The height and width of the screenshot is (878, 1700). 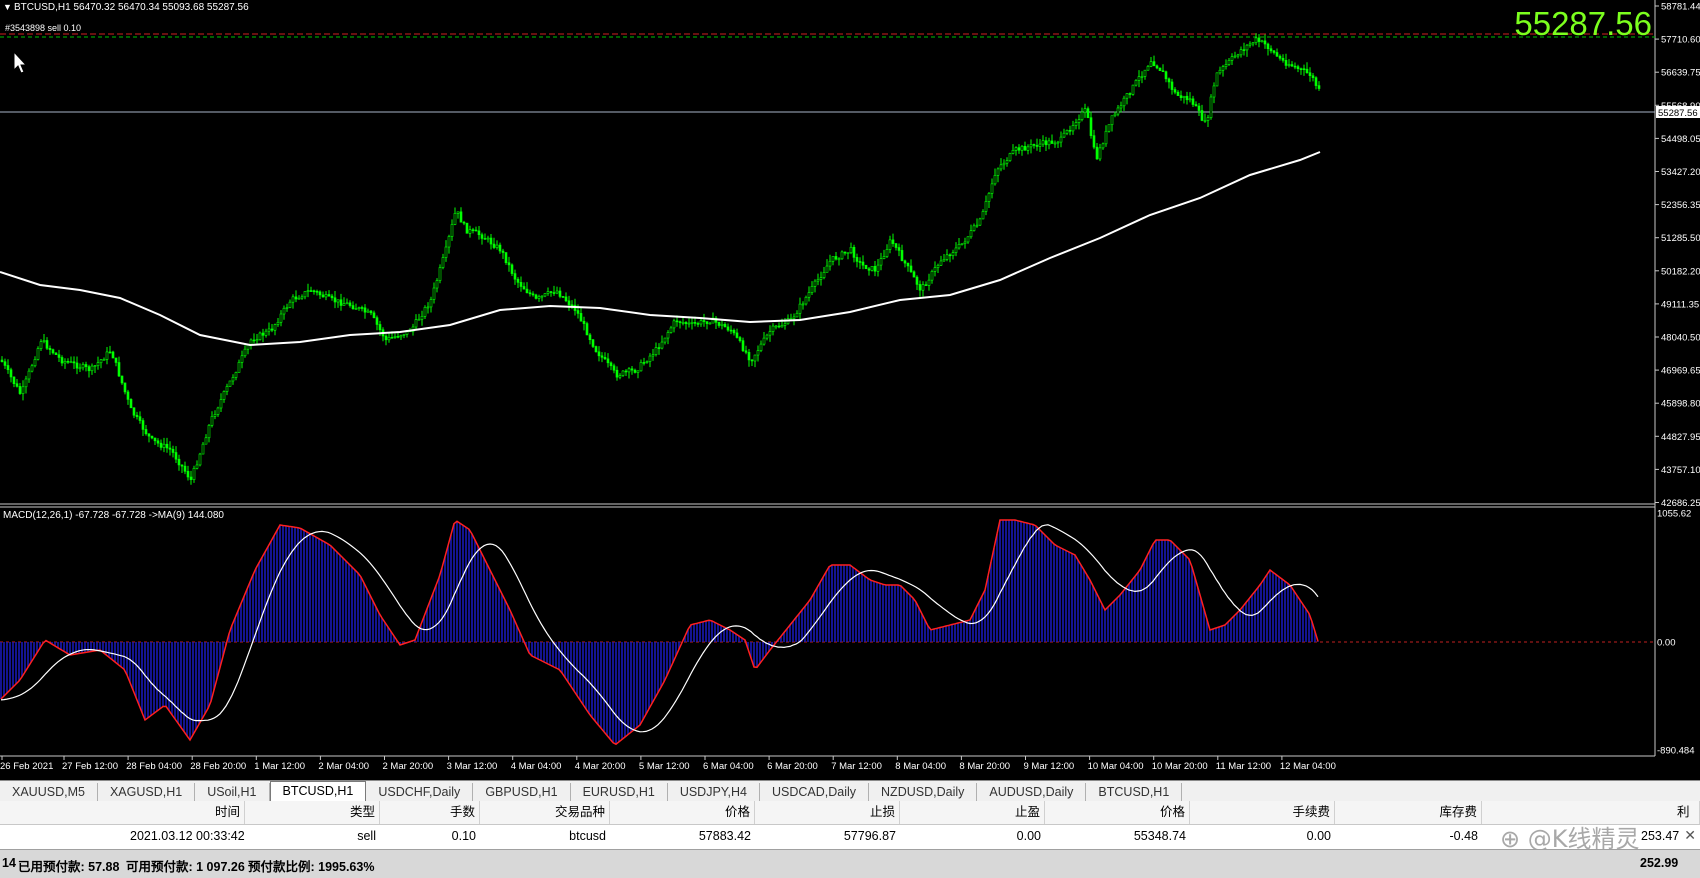 What do you see at coordinates (147, 792) in the screenshot?
I see `tab-xagusd-h1: XAGUSD,H1` at bounding box center [147, 792].